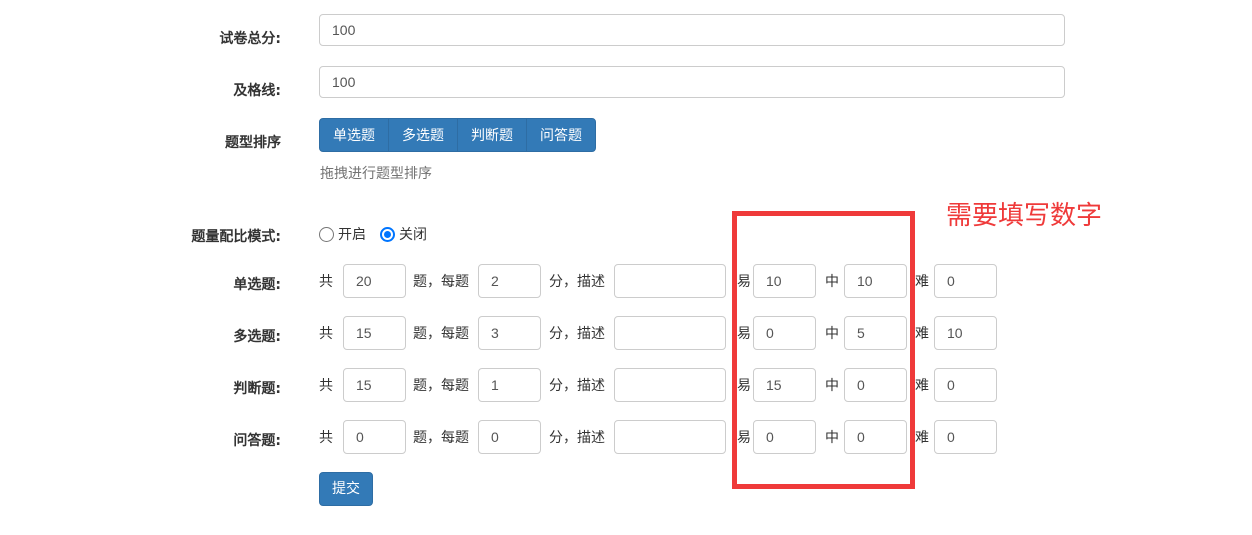 The width and height of the screenshot is (1252, 535). I want to click on type-multi-choice-button: 多选题, so click(423, 135).